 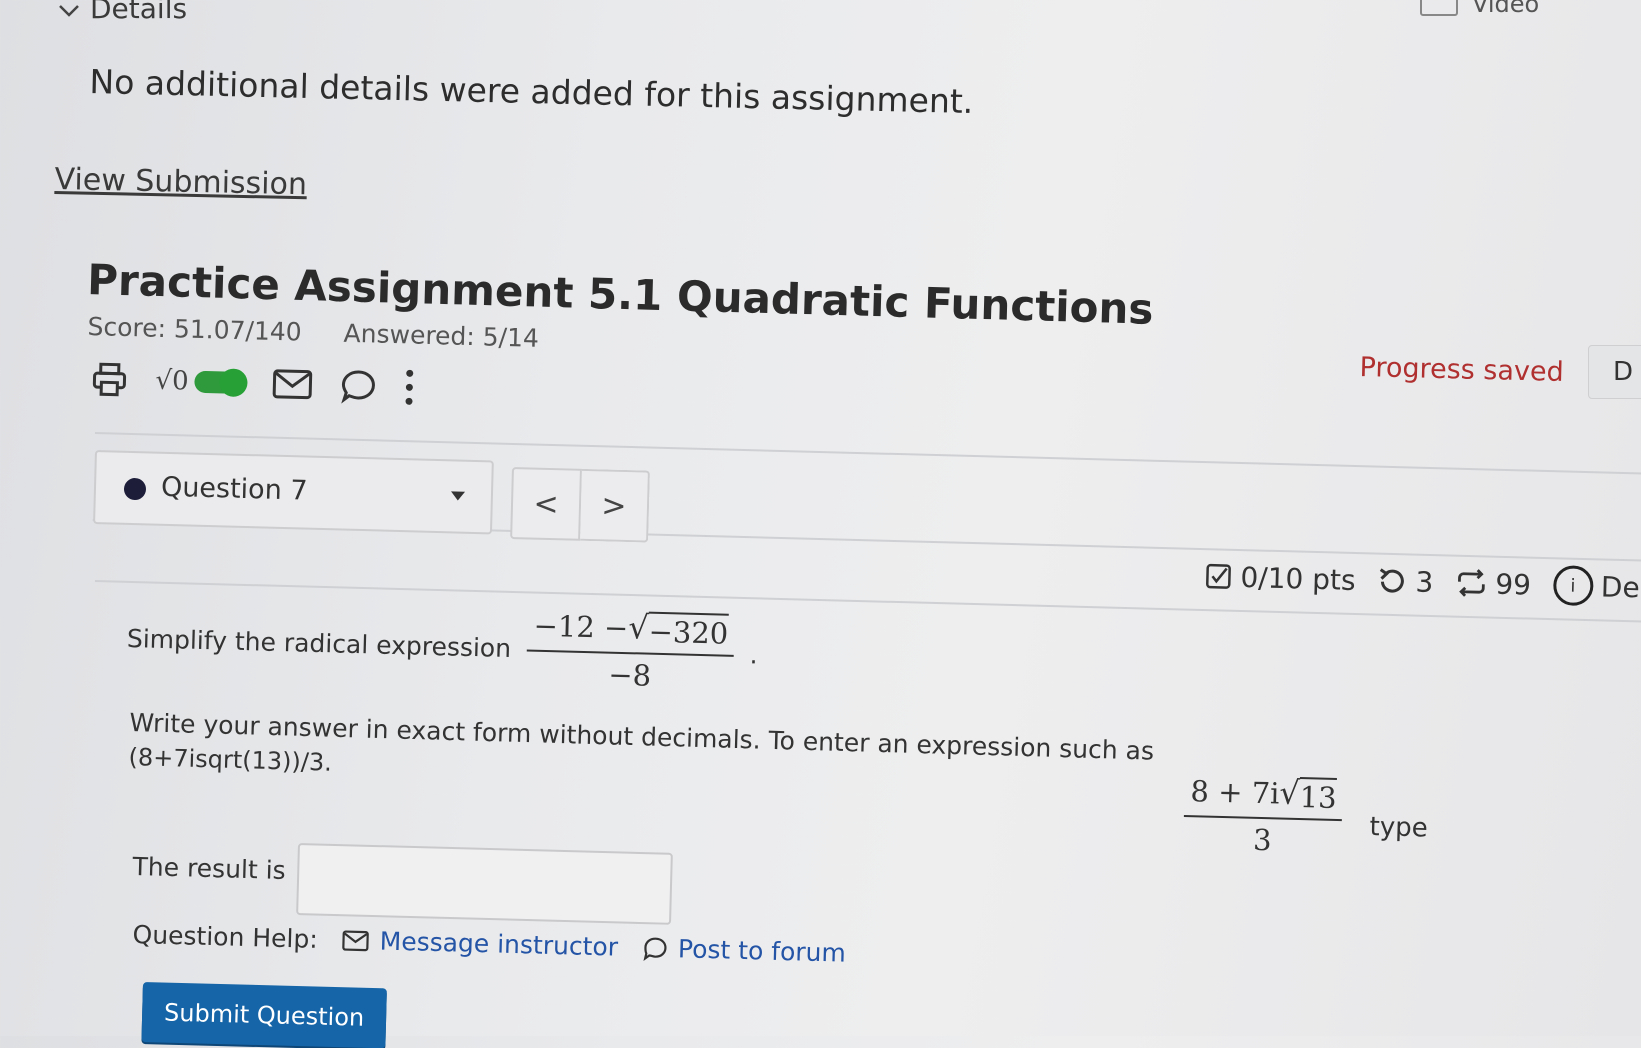 I want to click on video-label: Video, so click(x=1506, y=9).